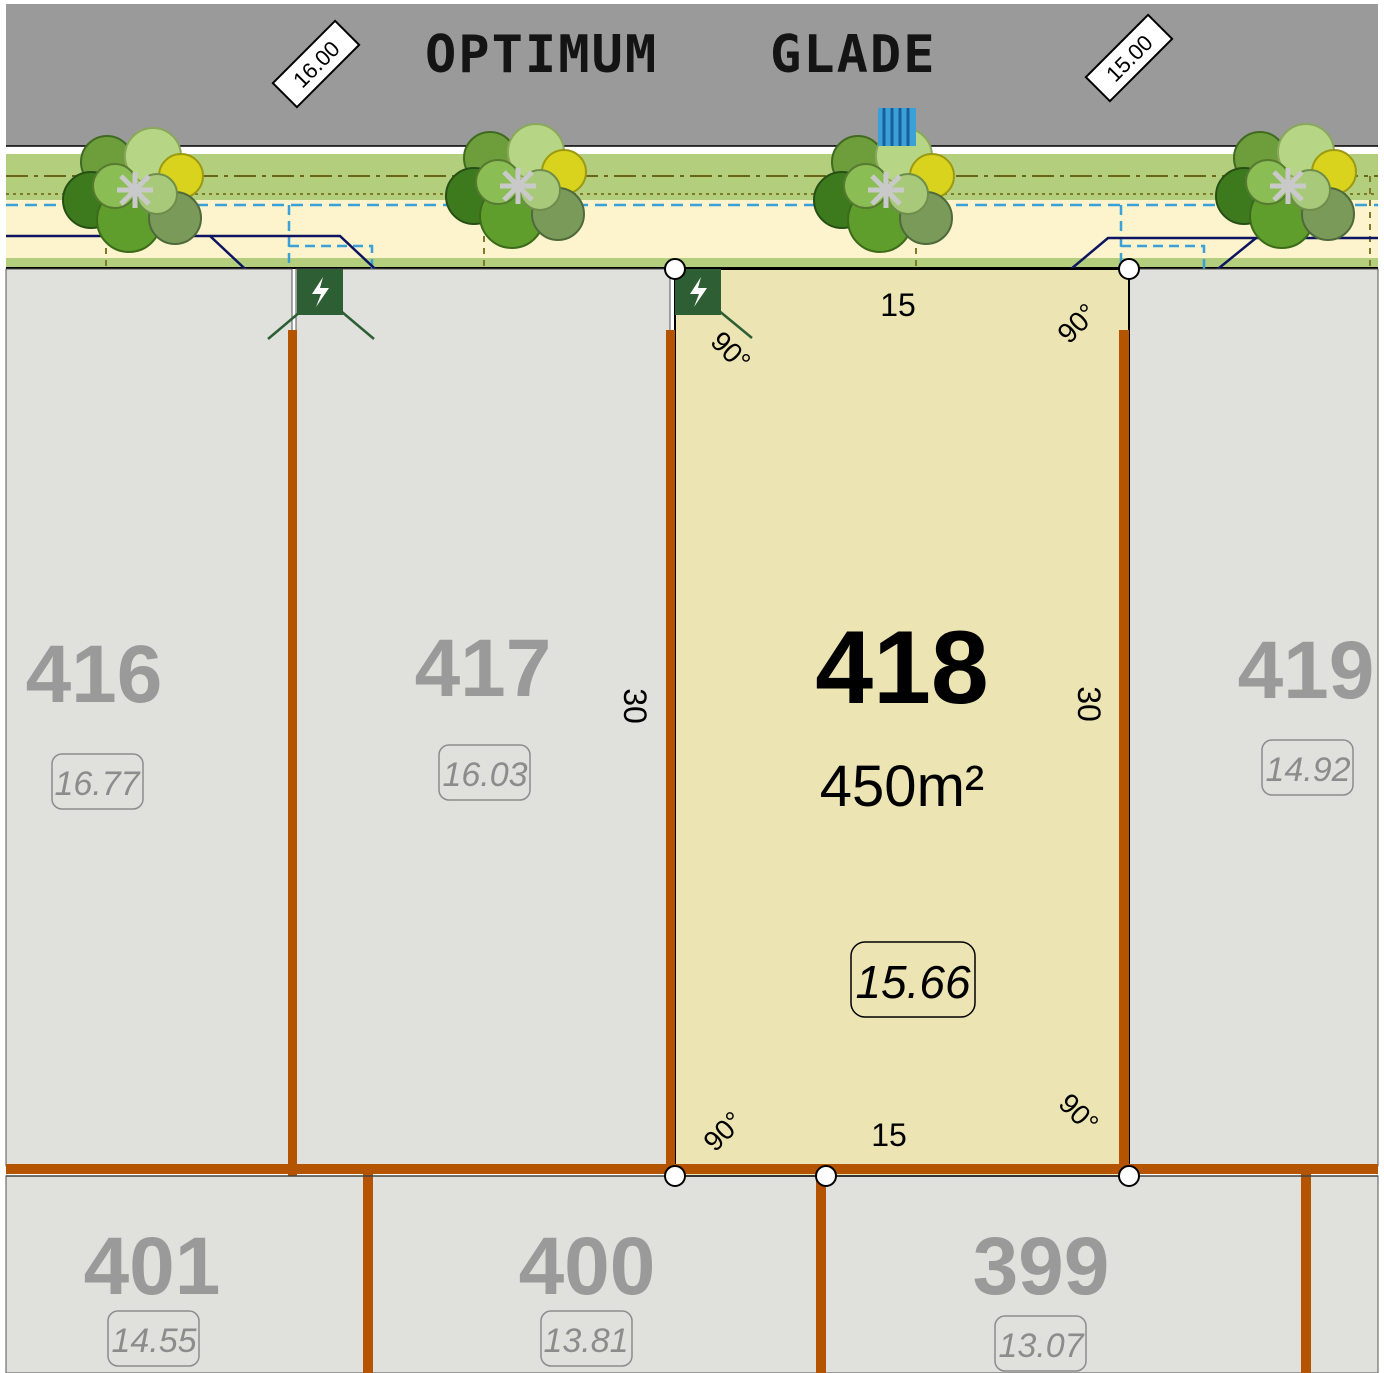 The width and height of the screenshot is (1384, 1373). I want to click on footpath-strip, so click(692, 230).